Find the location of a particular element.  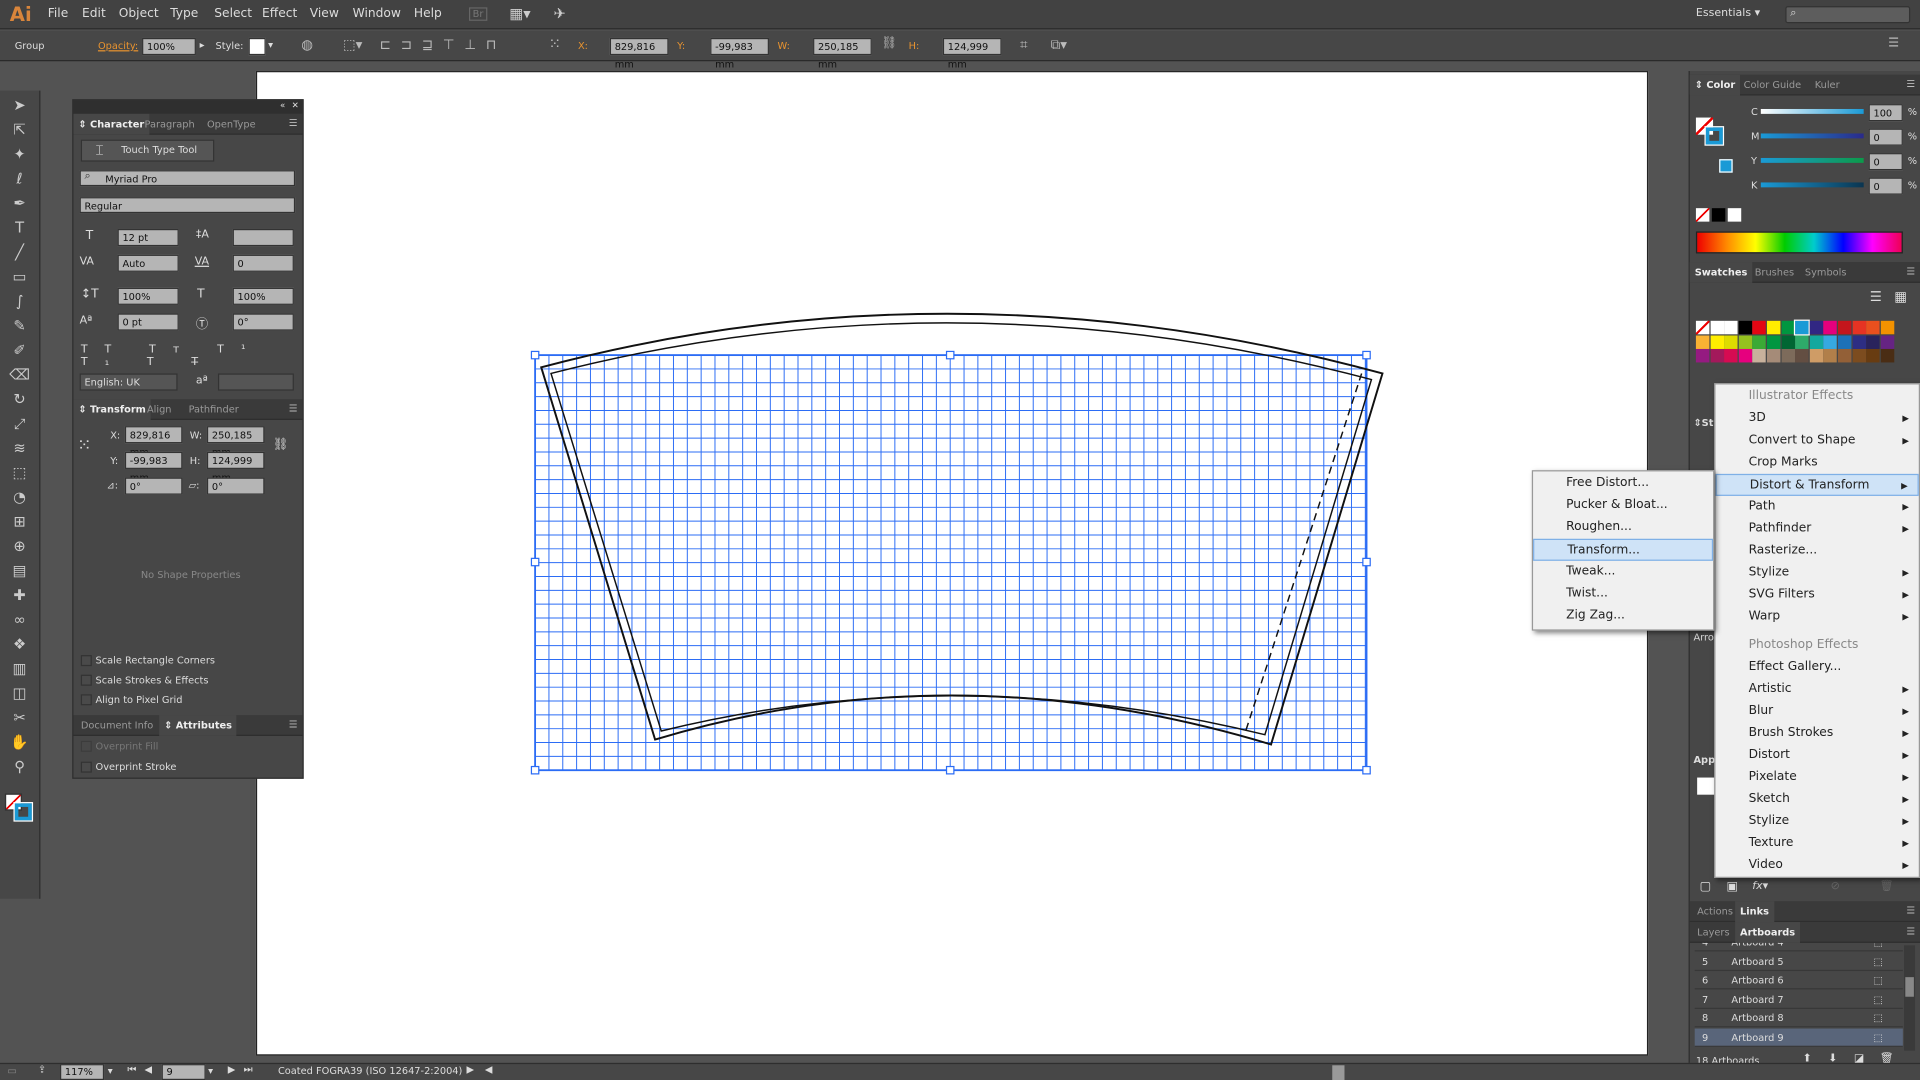

hand-icon: ✋ is located at coordinates (19, 742).